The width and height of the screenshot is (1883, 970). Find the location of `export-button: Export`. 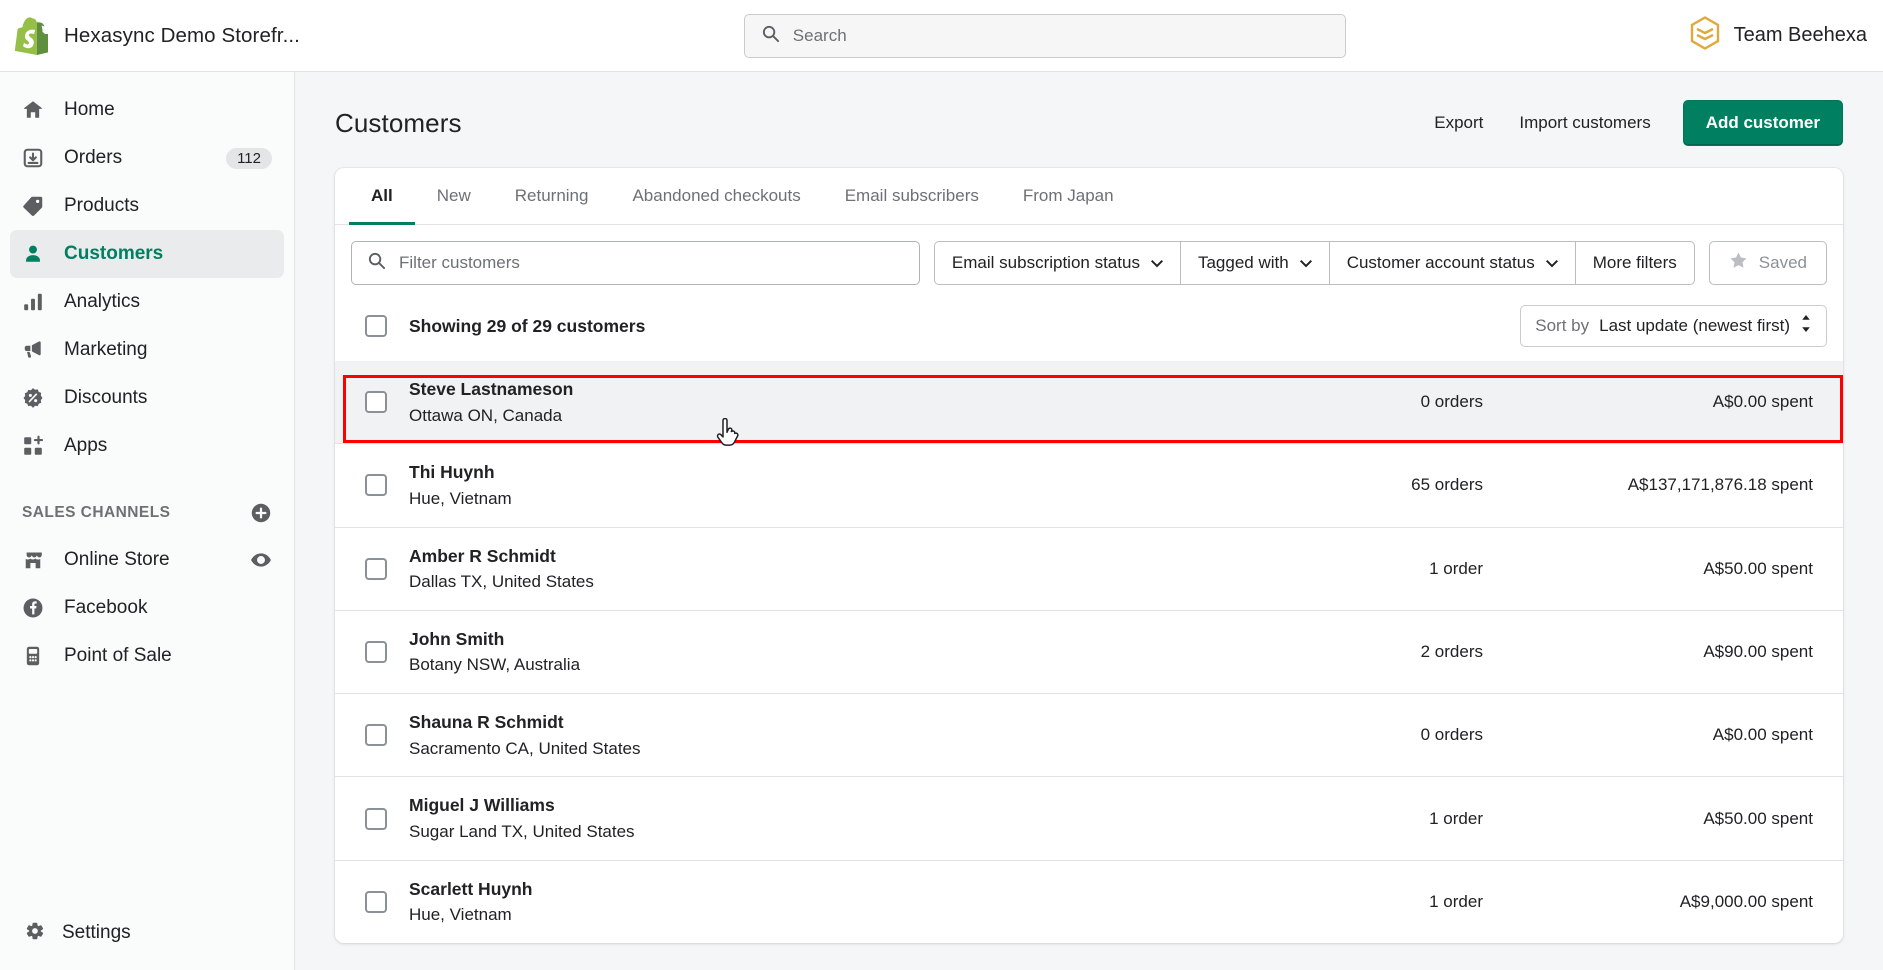

export-button: Export is located at coordinates (1458, 123).